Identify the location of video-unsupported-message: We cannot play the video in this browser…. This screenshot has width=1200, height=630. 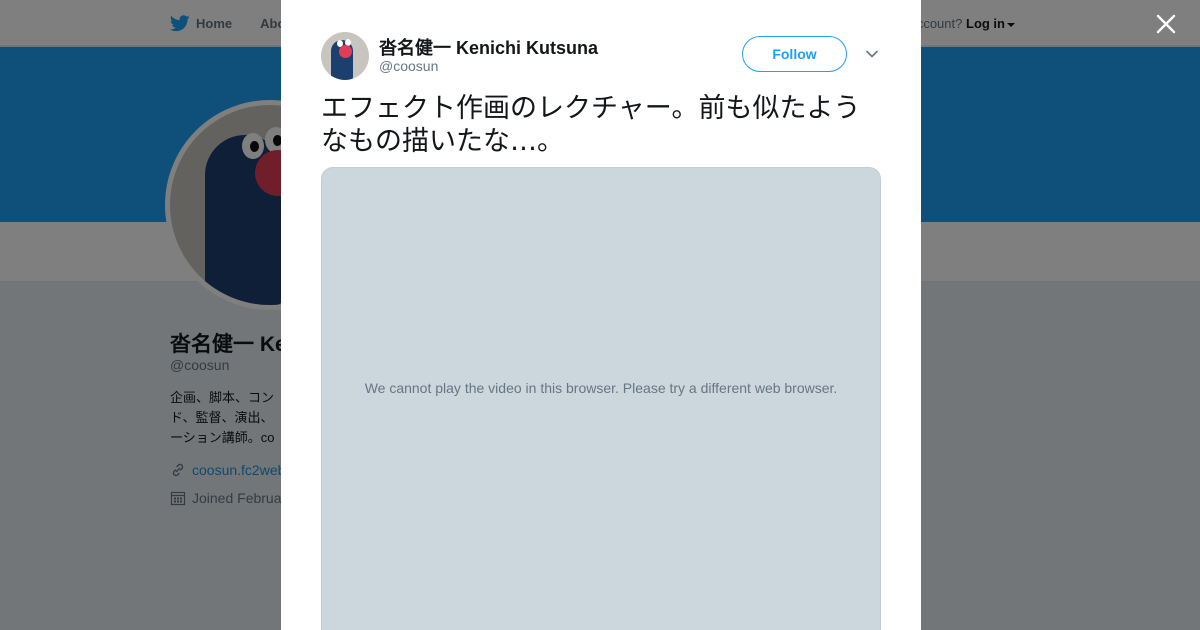
(601, 388).